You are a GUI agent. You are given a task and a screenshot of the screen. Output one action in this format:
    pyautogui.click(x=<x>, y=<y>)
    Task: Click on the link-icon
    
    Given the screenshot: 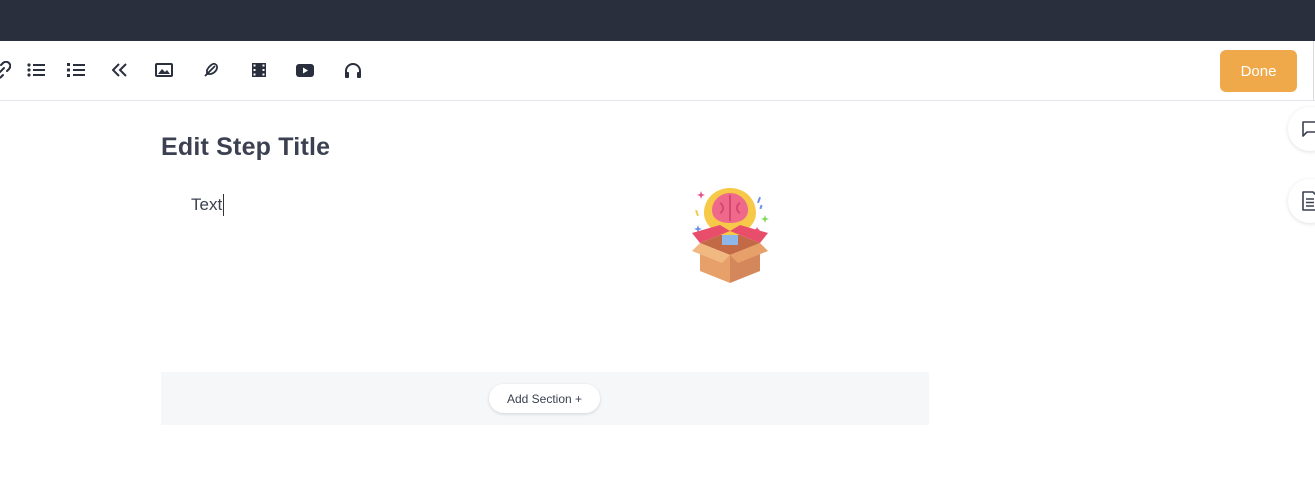 What is the action you would take?
    pyautogui.click(x=7, y=70)
    